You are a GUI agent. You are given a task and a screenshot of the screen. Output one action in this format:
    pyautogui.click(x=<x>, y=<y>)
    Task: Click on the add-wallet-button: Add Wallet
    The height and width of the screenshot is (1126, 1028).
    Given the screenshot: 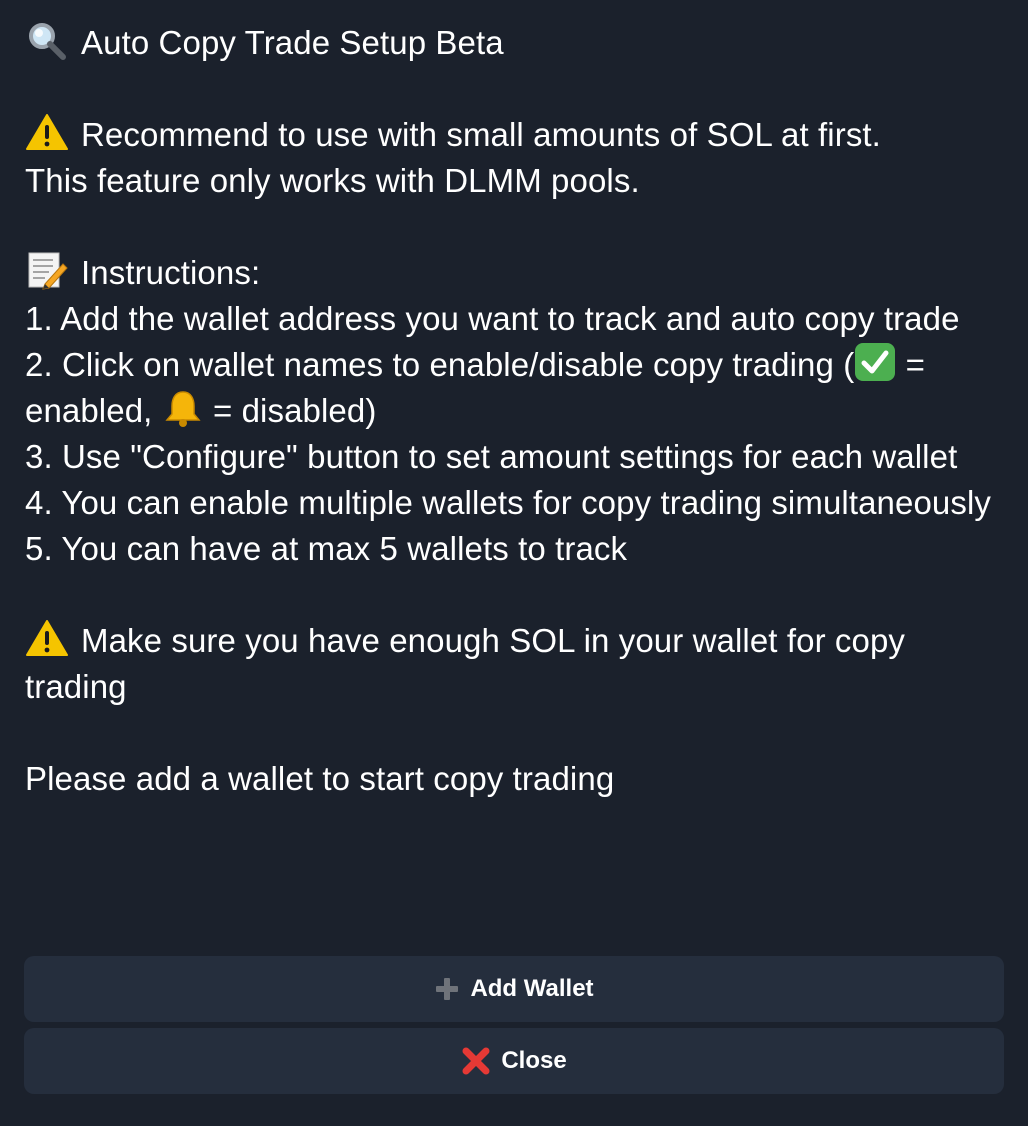 What is the action you would take?
    pyautogui.click(x=514, y=989)
    